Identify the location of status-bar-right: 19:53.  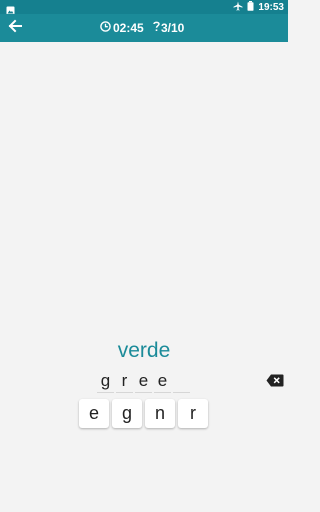
(258, 7).